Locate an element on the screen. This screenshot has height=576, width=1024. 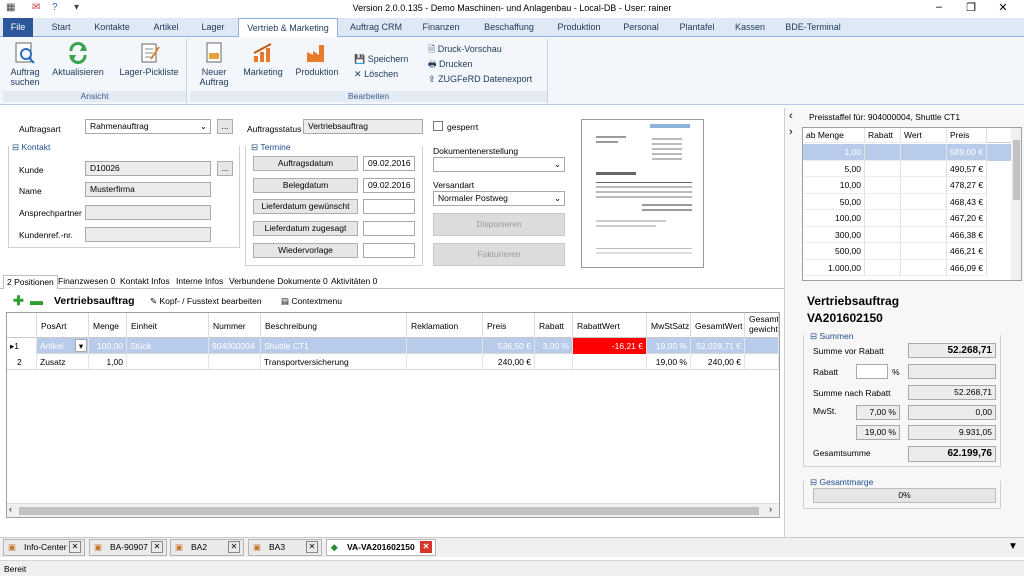
cell-preis: 466,38 € is located at coordinates (967, 234).